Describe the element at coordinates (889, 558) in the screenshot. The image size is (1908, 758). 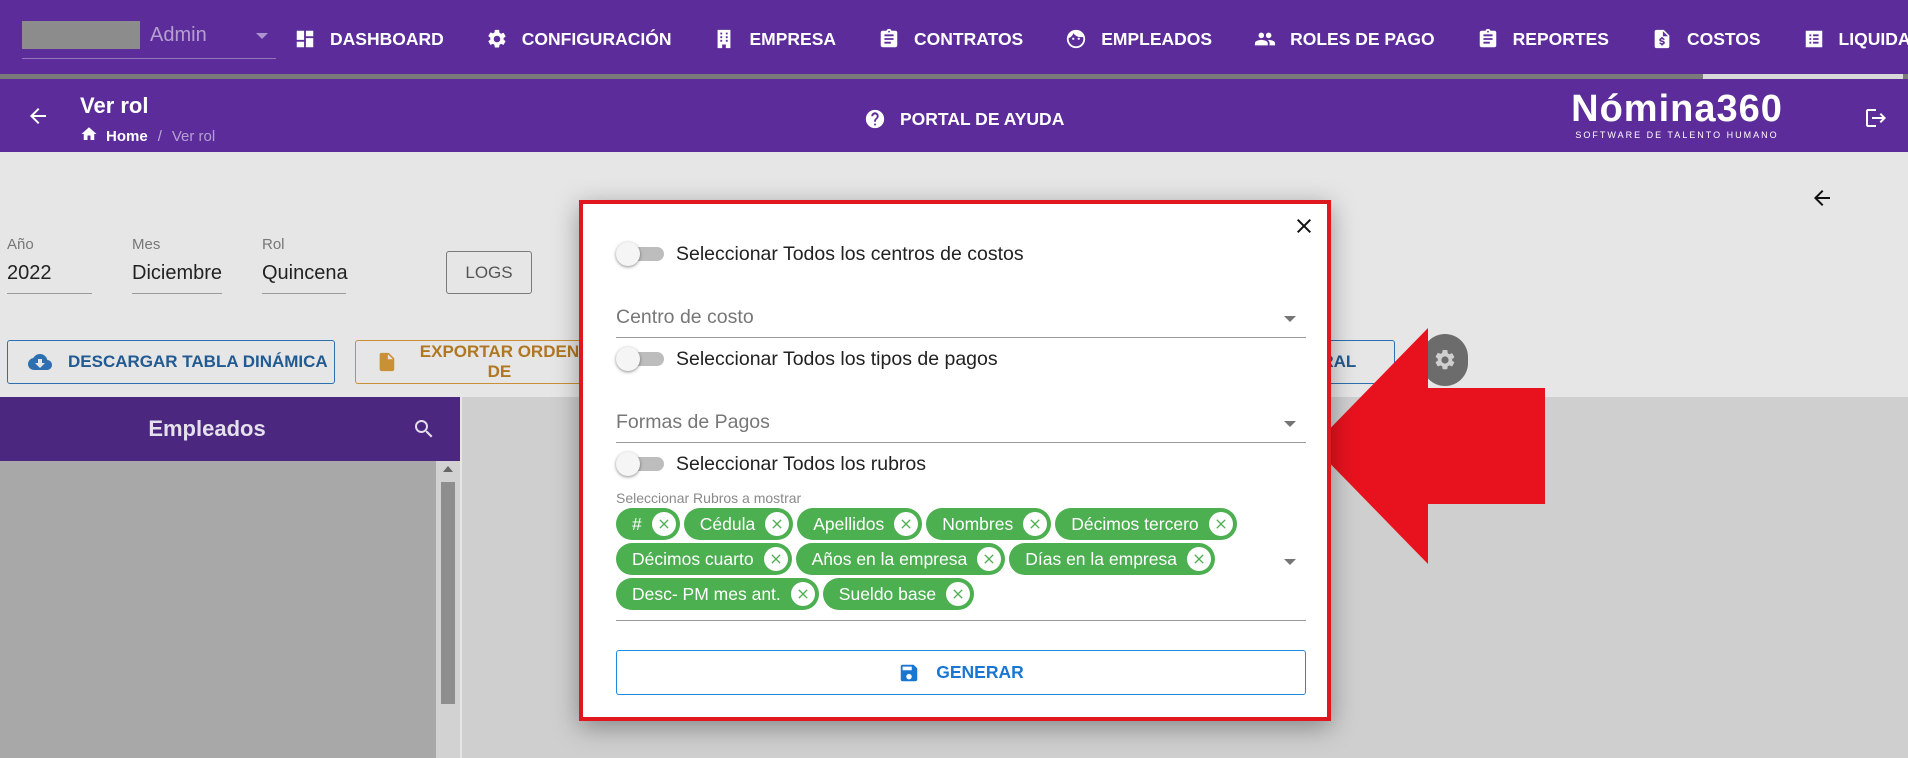
I see `chip-label: Años en la empresa` at that location.